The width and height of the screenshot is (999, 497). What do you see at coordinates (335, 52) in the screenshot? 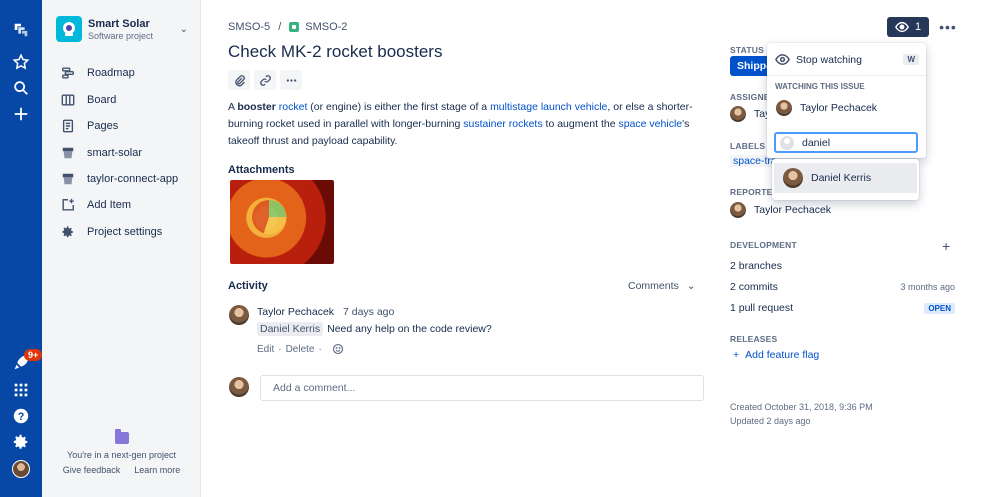
I see `issue-title: Check MK-2 rocket boosters` at bounding box center [335, 52].